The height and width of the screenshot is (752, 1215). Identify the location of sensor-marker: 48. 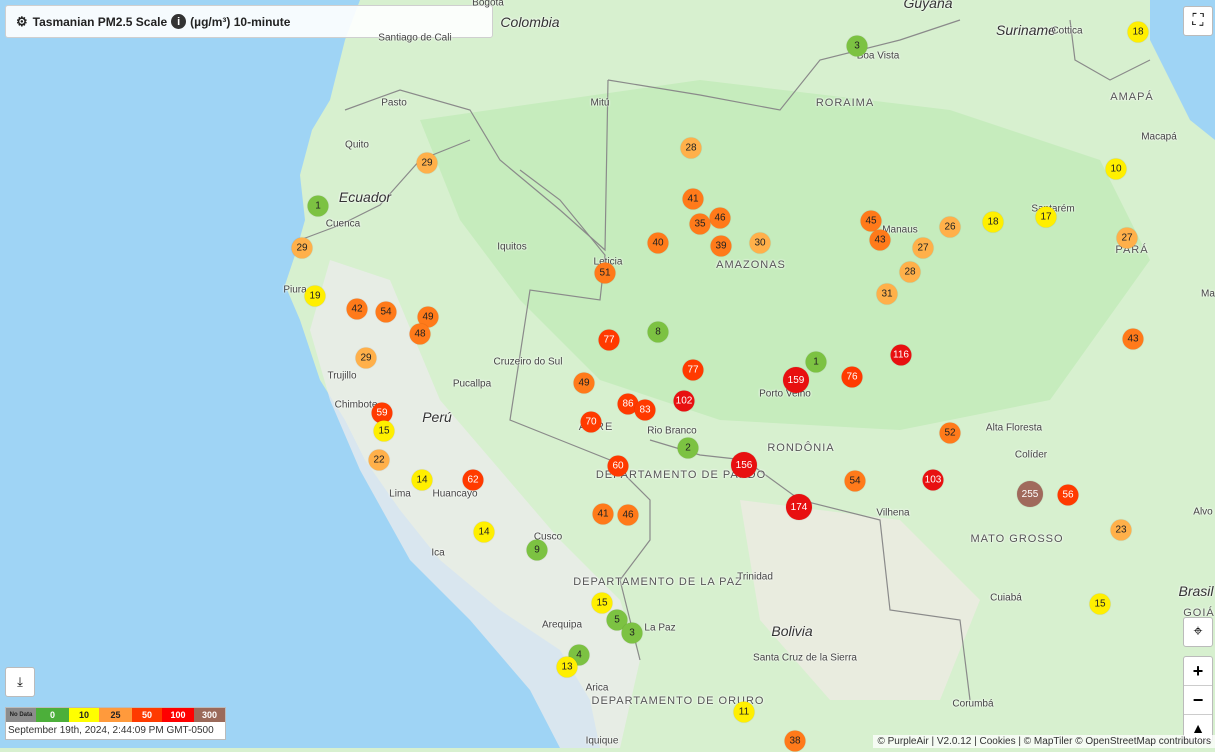
(420, 334).